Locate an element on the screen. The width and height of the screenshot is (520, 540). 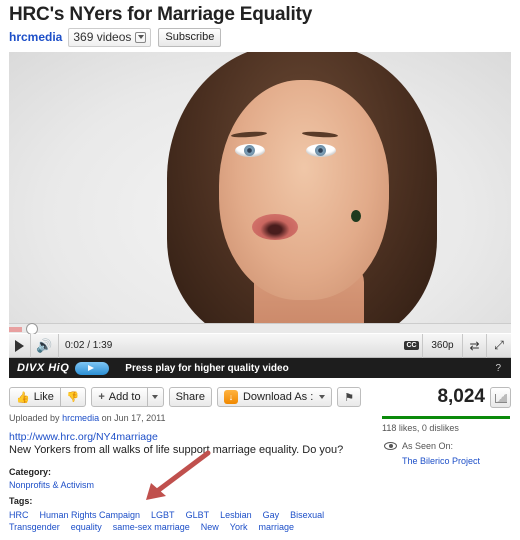
like-button: 👍 Like is located at coordinates (35, 397).